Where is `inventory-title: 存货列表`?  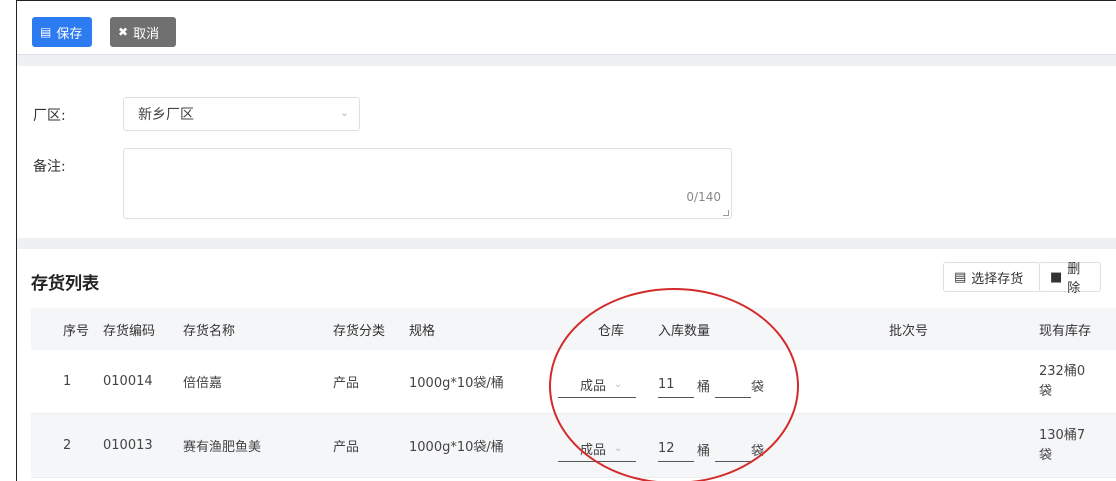
inventory-title: 存货列表 is located at coordinates (65, 284).